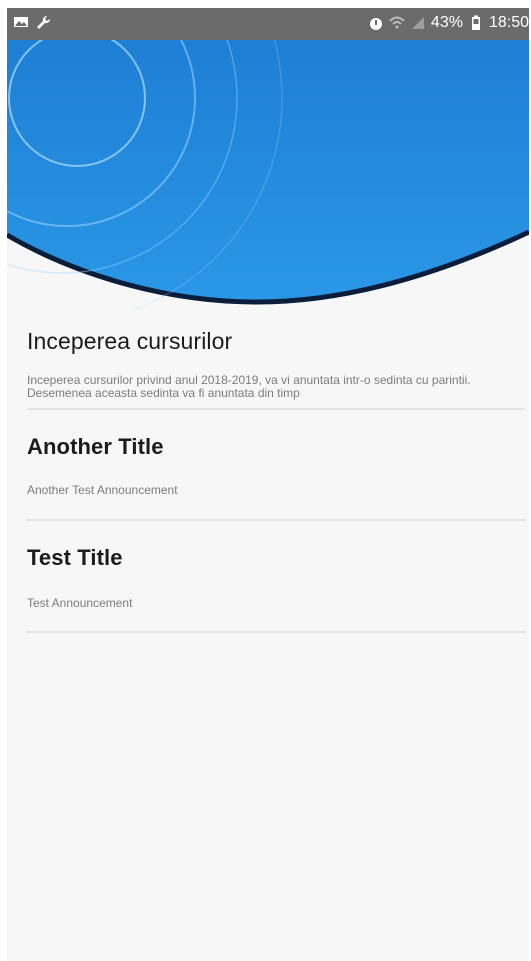 This screenshot has height=961, width=531. Describe the element at coordinates (417, 23) in the screenshot. I see `signal-icon` at that location.